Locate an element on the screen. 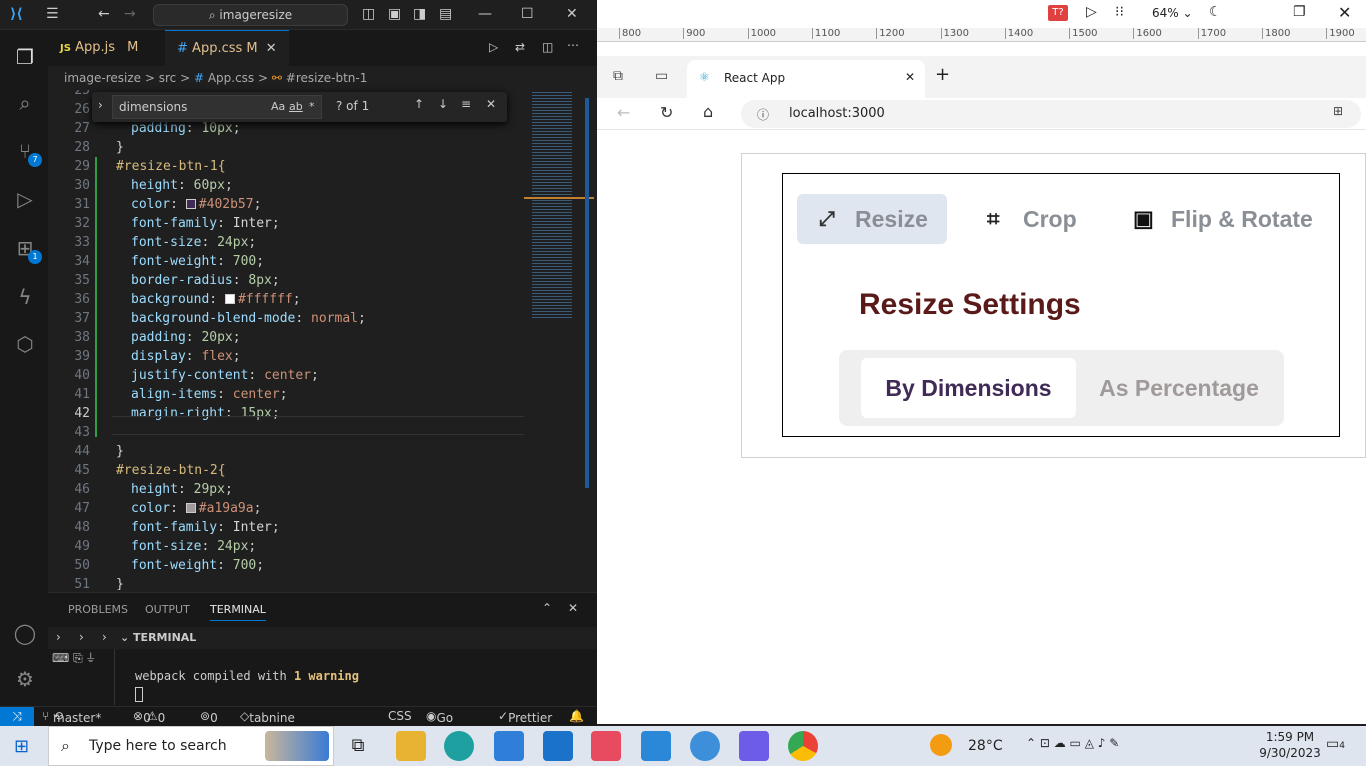 Image resolution: width=1366 pixels, height=766 pixels. store-icon is located at coordinates (606, 746).